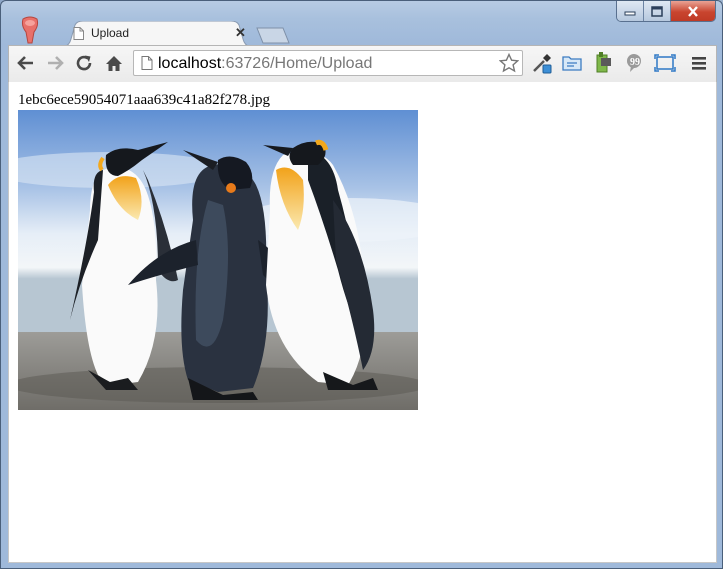  I want to click on page-icon, so click(78, 33).